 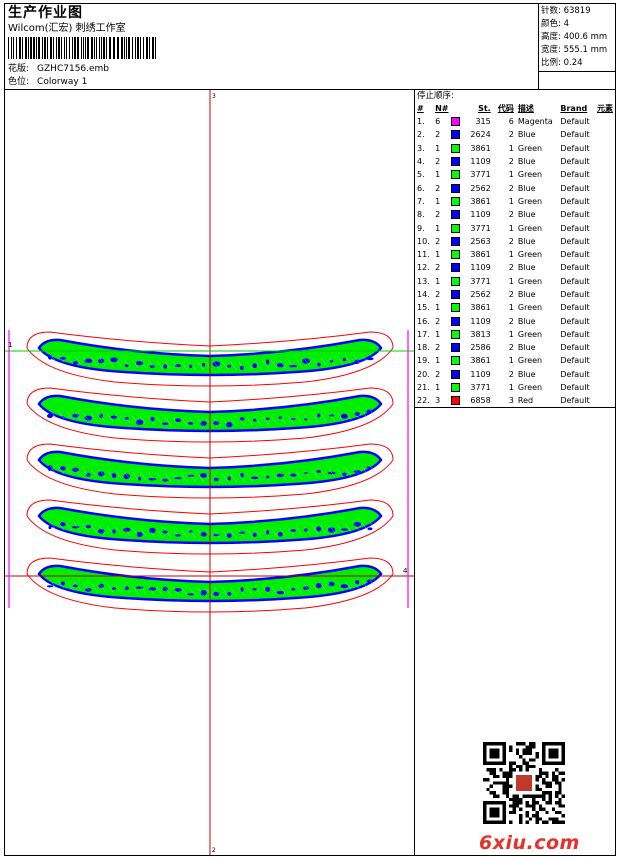 I want to click on row-stitches: 3771, so click(x=480, y=281).